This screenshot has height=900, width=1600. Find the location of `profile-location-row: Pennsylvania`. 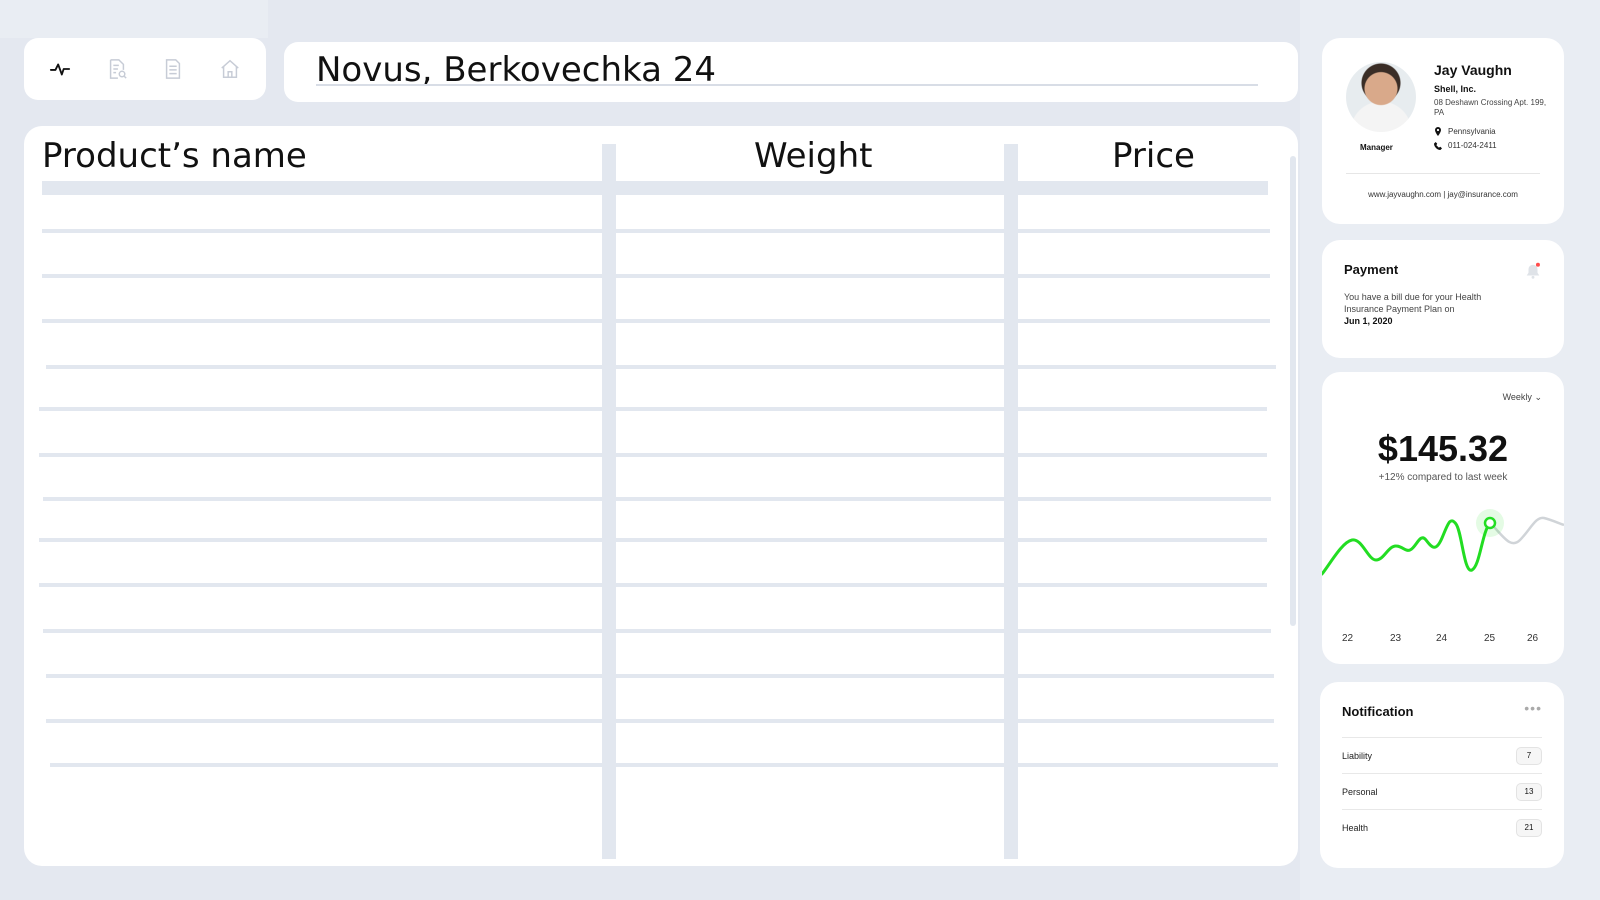

profile-location-row: Pennsylvania is located at coordinates (1465, 131).